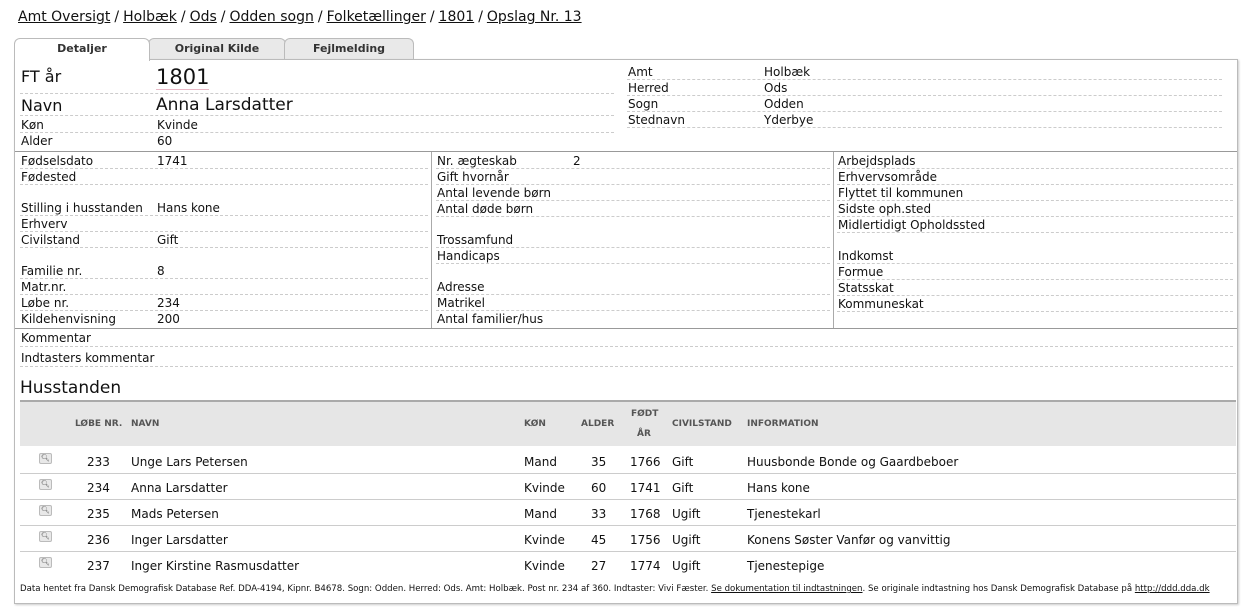 This screenshot has height=614, width=1251. I want to click on col-header-gender: KØN, so click(535, 424).